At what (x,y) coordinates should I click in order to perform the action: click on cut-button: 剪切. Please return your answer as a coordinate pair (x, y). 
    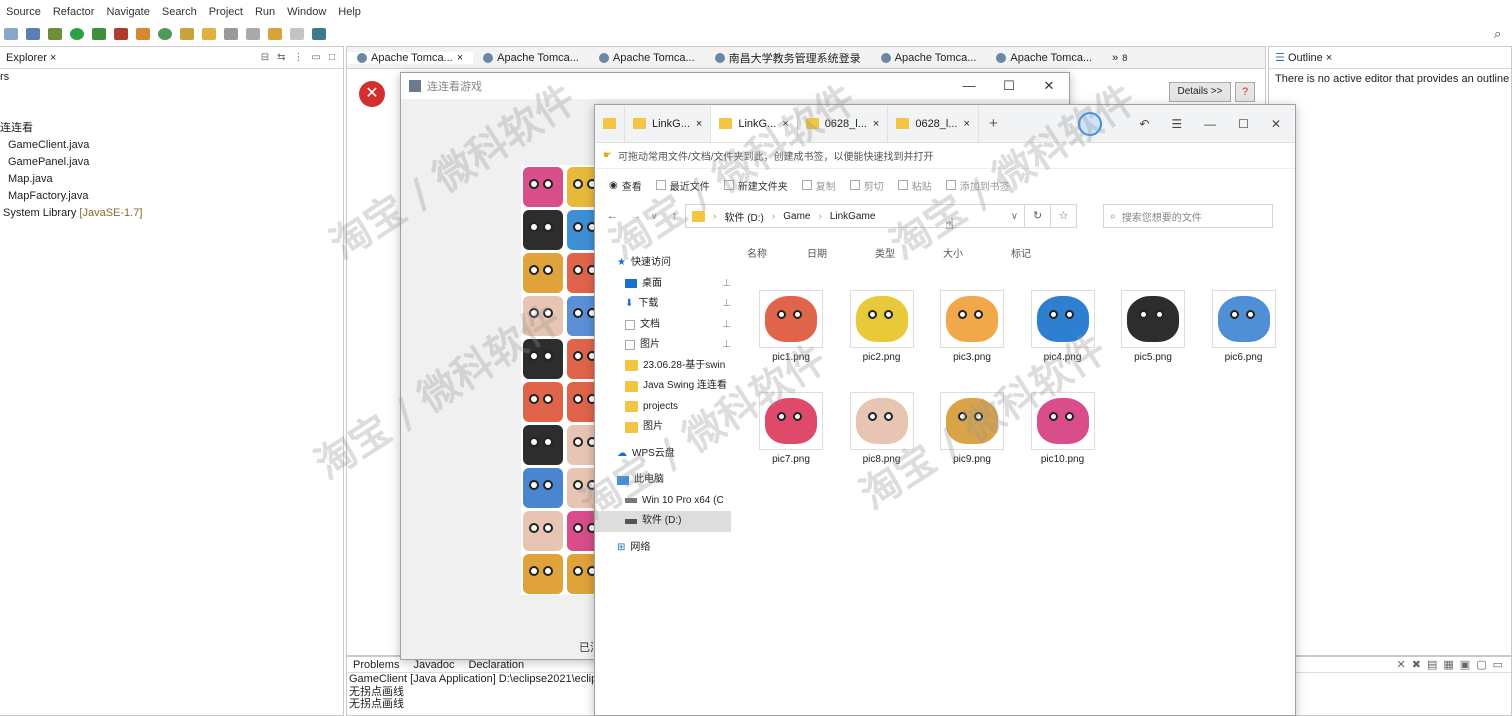
    Looking at the image, I should click on (866, 185).